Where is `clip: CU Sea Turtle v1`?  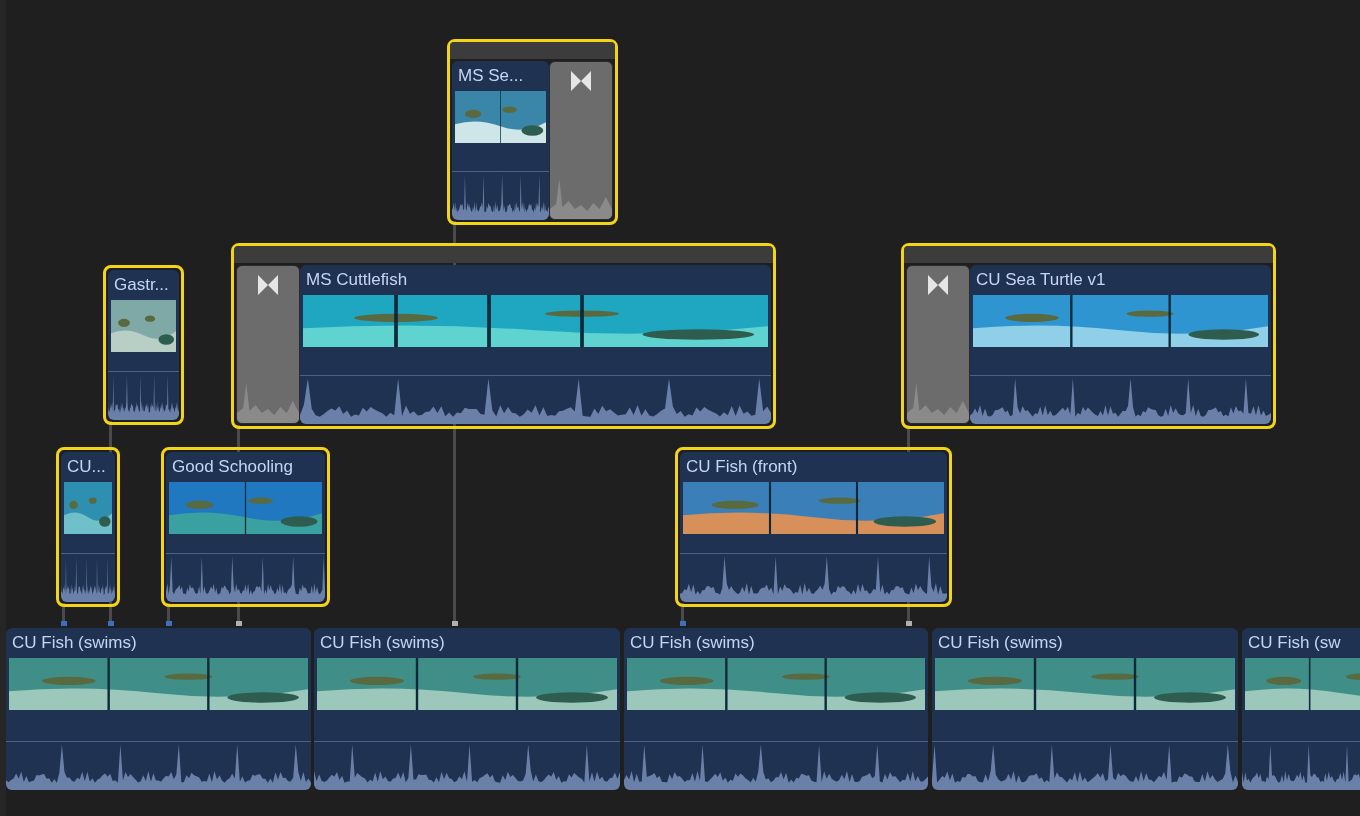 clip: CU Sea Turtle v1 is located at coordinates (1088, 336).